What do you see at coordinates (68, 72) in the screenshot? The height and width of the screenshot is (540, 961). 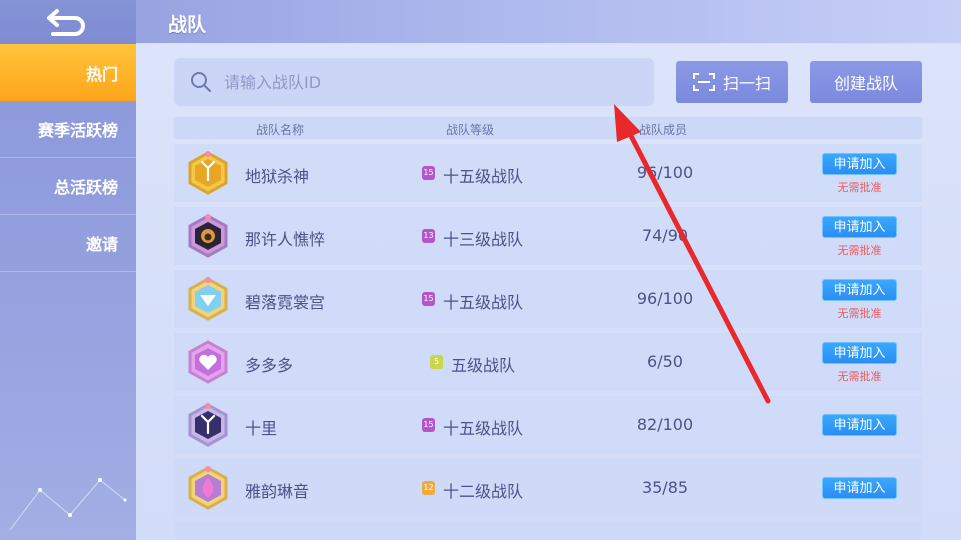 I see `sidebar-item-hot: 热门` at bounding box center [68, 72].